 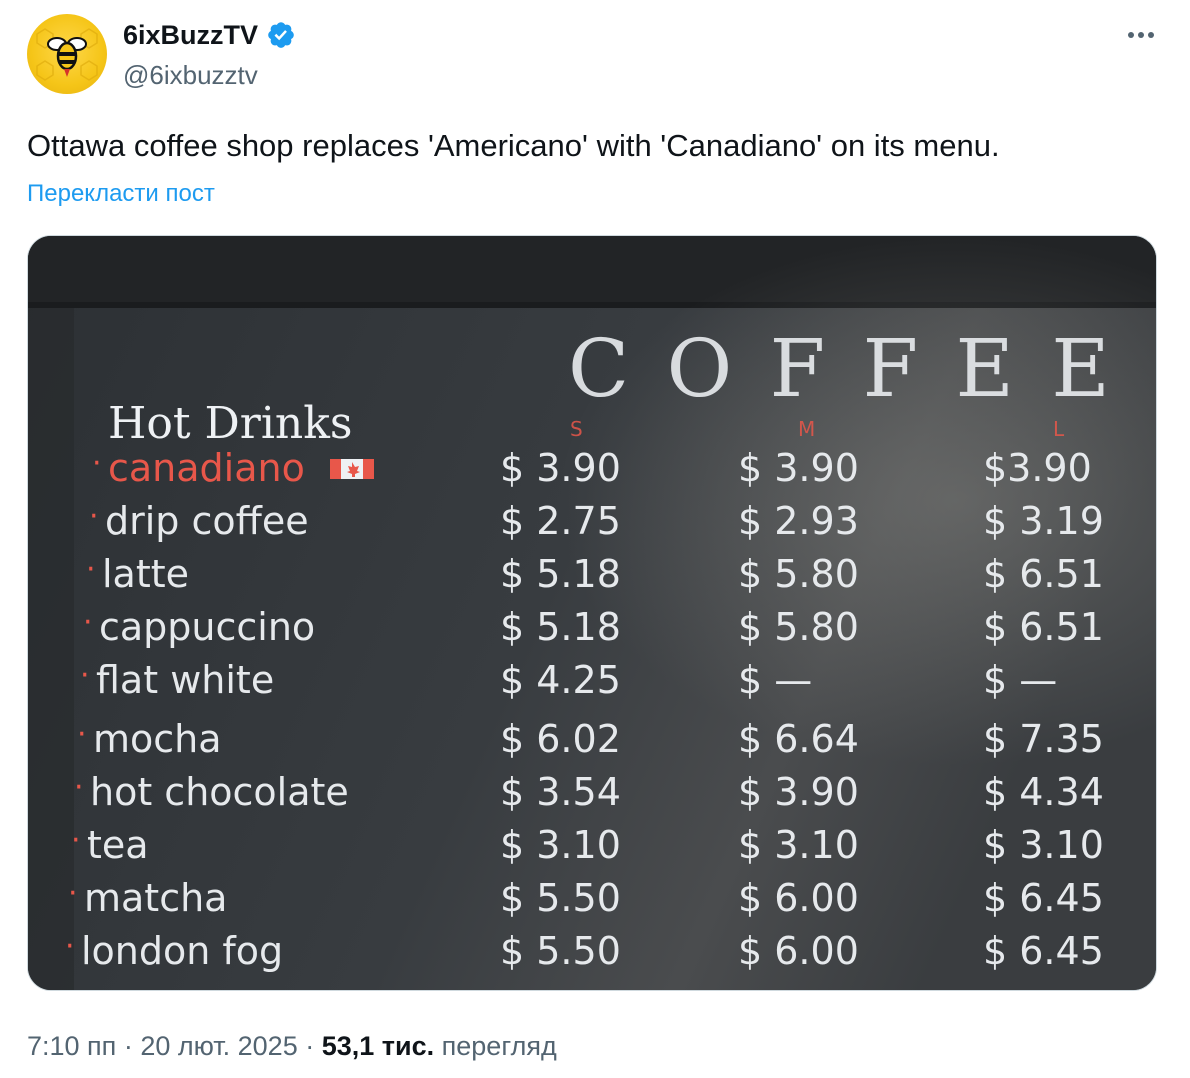 I want to click on bee-logo-icon, so click(x=67, y=54).